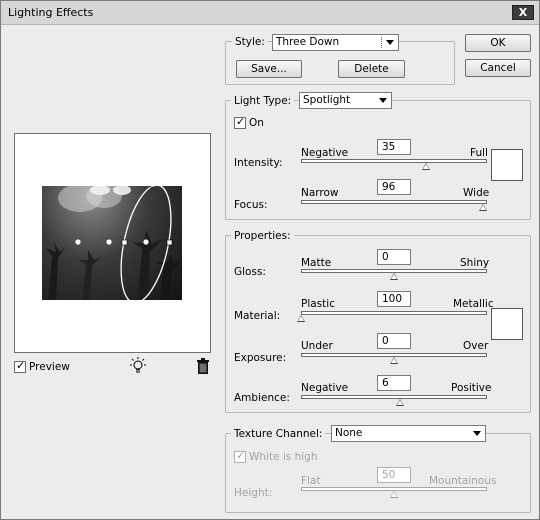  Describe the element at coordinates (394, 397) in the screenshot. I see `ambience-slider-track` at that location.